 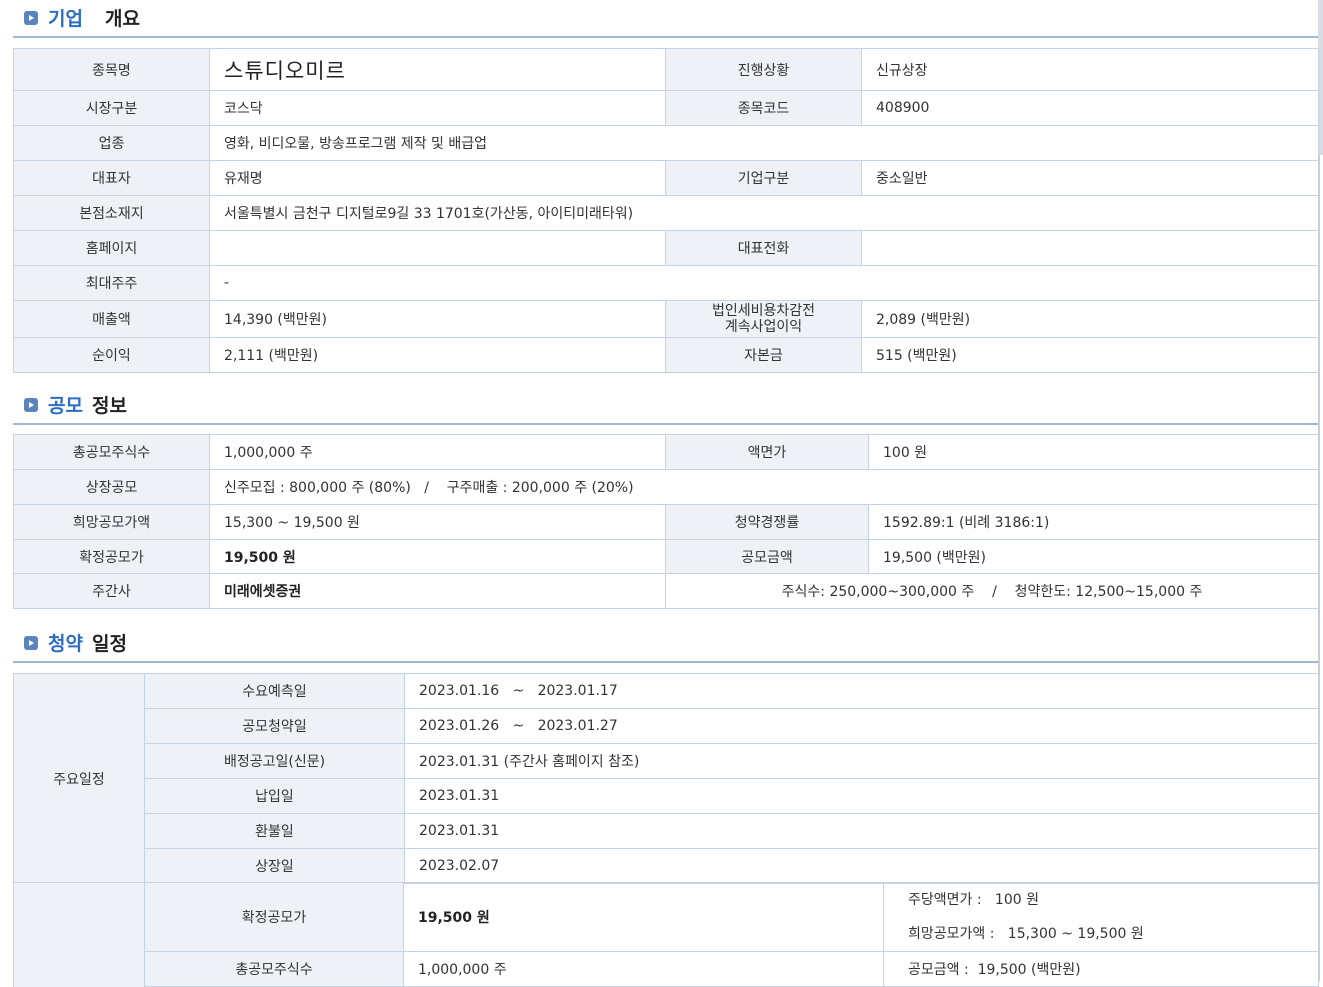 I want to click on pretax-label-line2: 계속사업이익, so click(x=763, y=327).